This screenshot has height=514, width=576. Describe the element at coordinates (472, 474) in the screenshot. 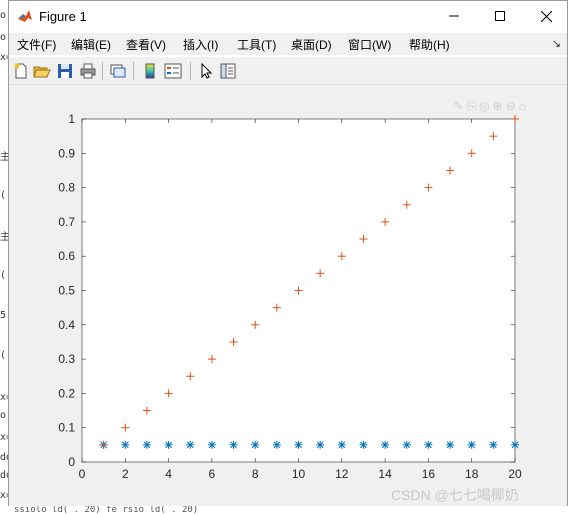

I see `x-tick-label: 18` at that location.